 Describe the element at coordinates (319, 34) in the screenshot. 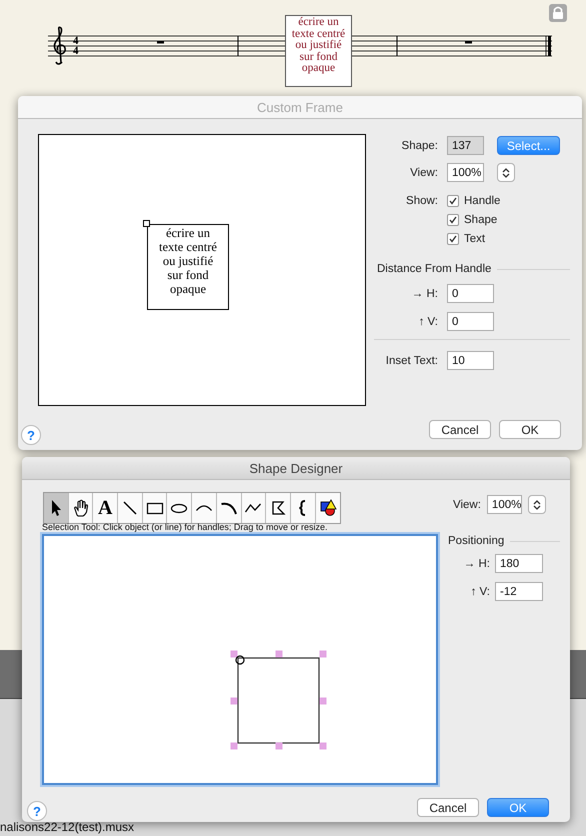

I see `frame-text-line: texte centré` at that location.